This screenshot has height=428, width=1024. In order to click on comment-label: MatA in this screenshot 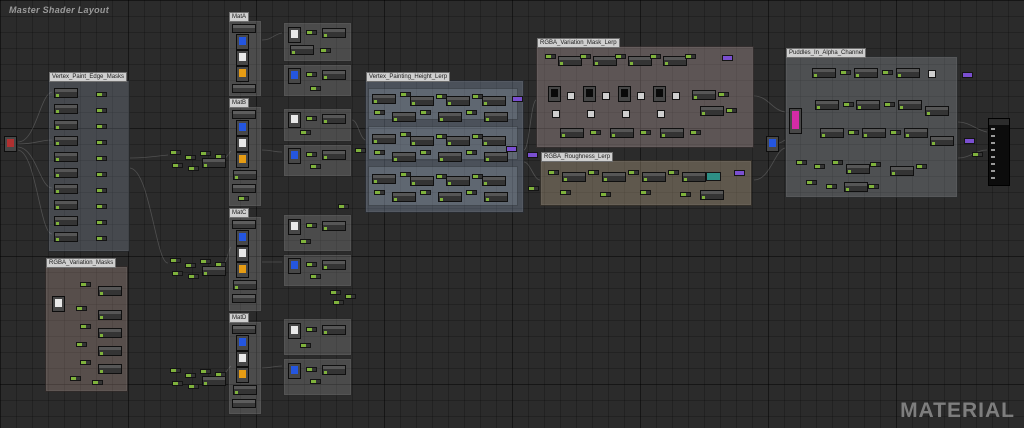, I will do `click(239, 17)`.